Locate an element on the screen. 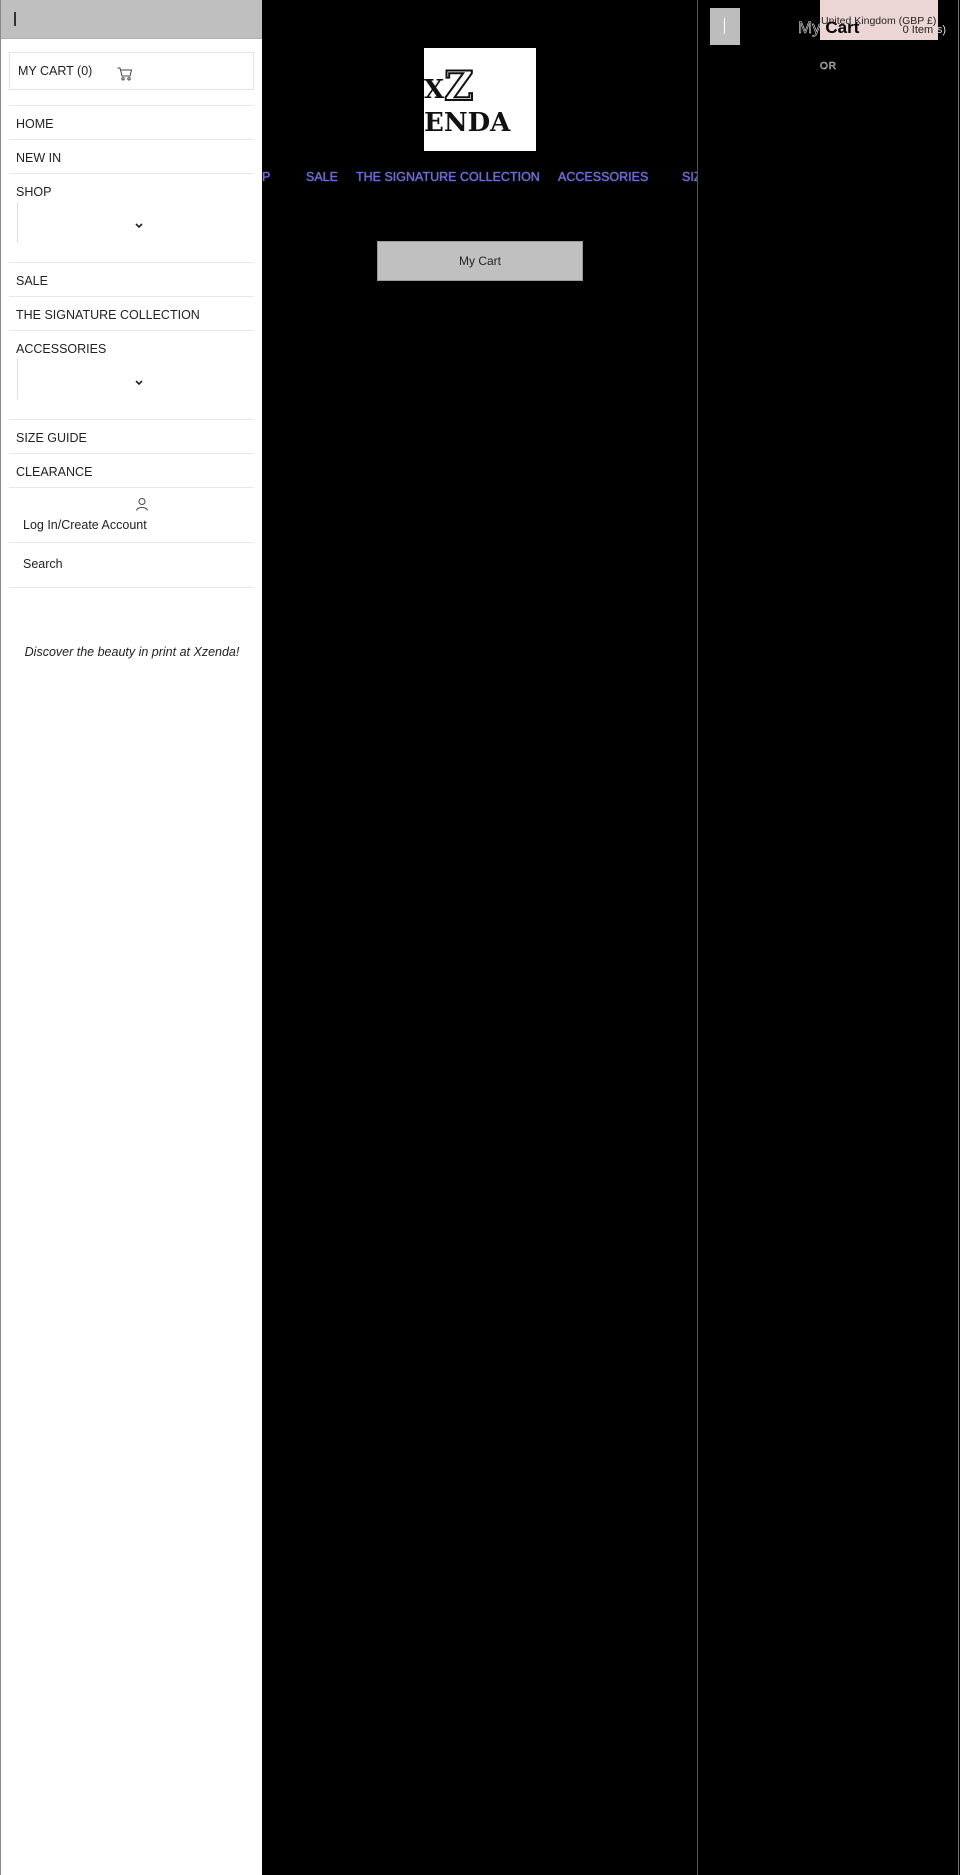  drawer-menu-item-new-in: NEW IN is located at coordinates (131, 156).